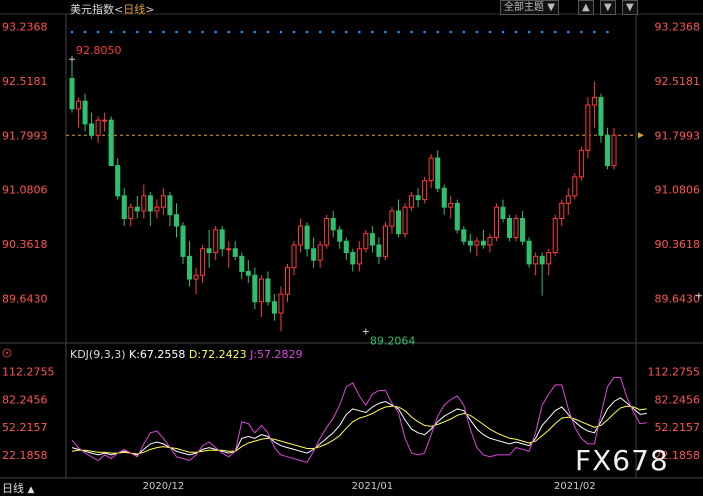  I want to click on kdj-line-d, so click(359, 430).